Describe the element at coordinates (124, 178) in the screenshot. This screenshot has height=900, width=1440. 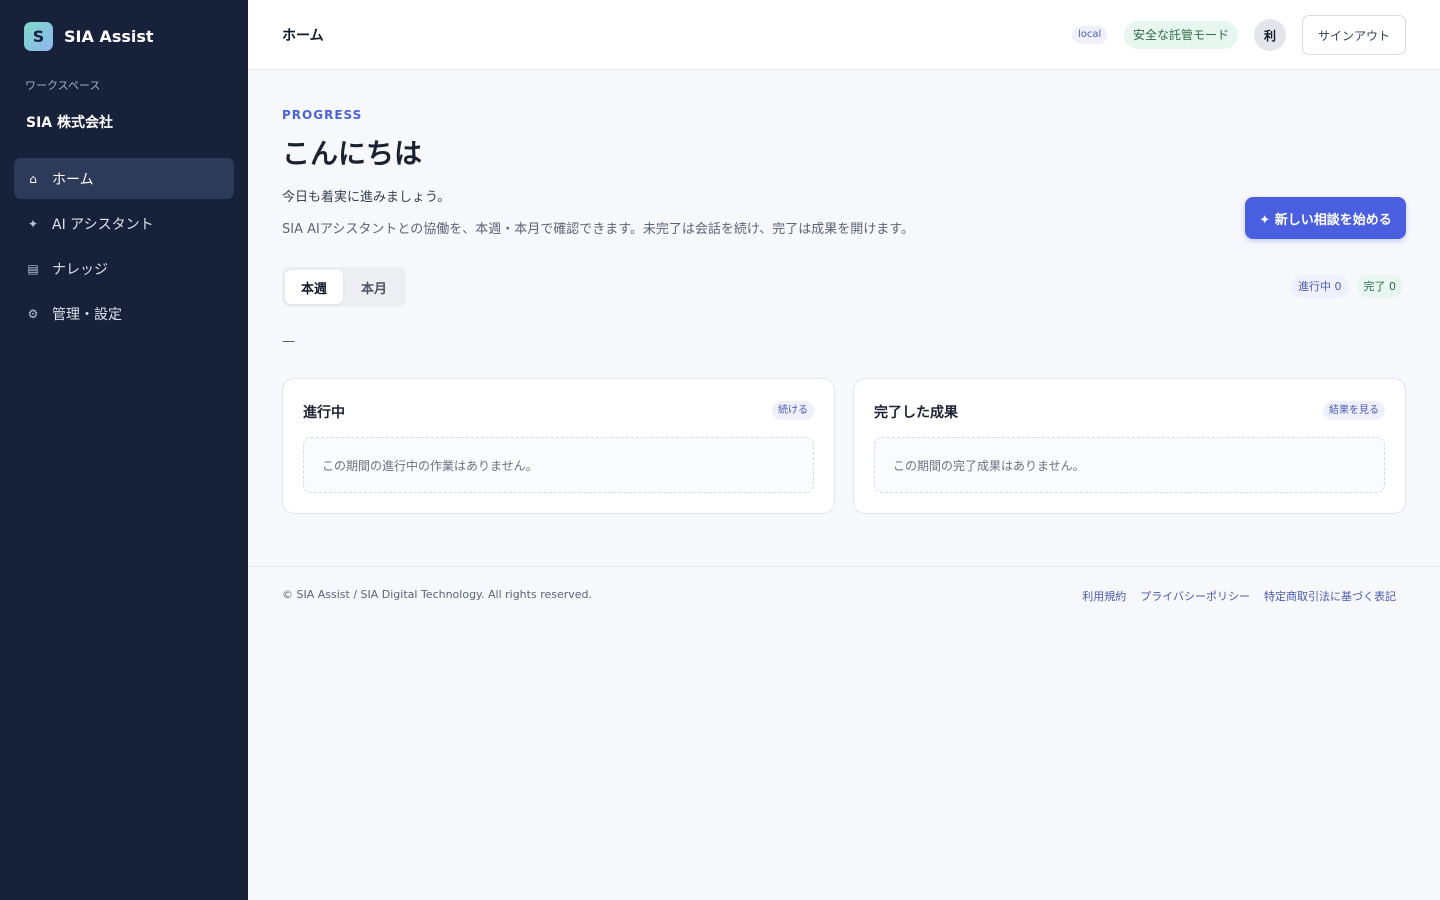
I see `sidebar-item-home: ⌂ ホーム` at that location.